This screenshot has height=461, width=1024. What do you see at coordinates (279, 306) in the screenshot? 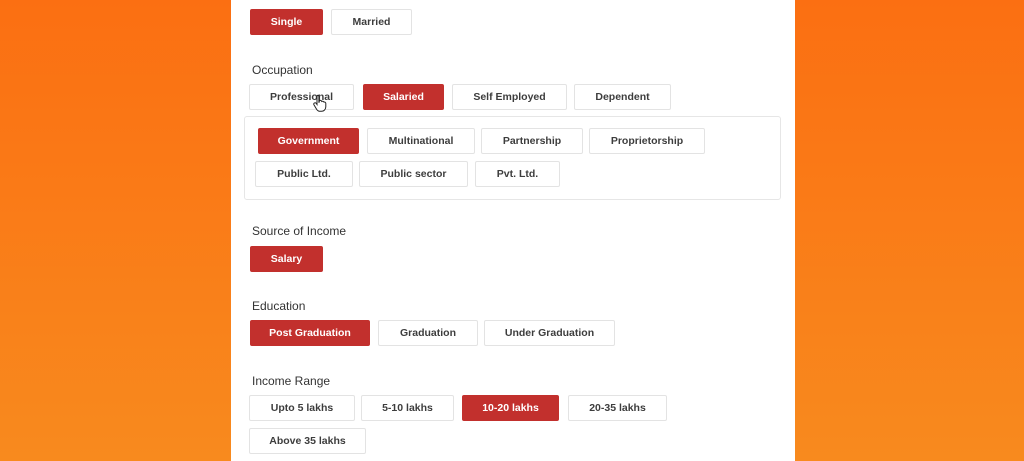
I see `education-label: Education` at bounding box center [279, 306].